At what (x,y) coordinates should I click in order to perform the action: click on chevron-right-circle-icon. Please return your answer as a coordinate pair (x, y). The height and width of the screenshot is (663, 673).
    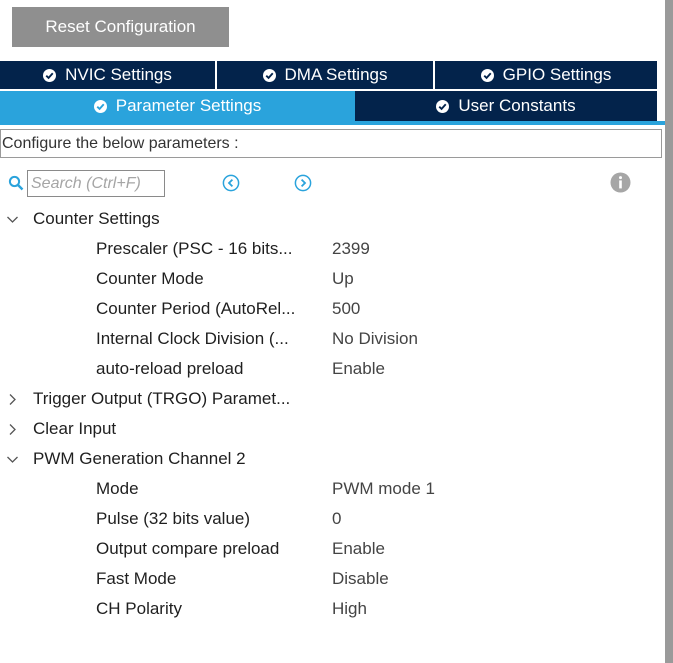
    Looking at the image, I should click on (303, 183).